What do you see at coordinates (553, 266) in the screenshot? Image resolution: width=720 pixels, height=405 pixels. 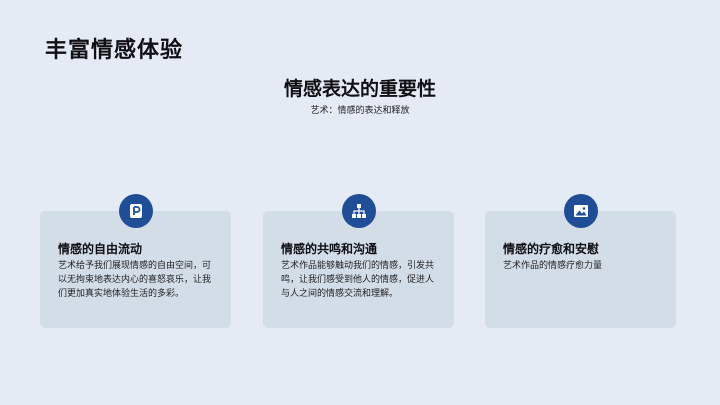 I see `card-body: 艺术作品的情感疗愈力量` at bounding box center [553, 266].